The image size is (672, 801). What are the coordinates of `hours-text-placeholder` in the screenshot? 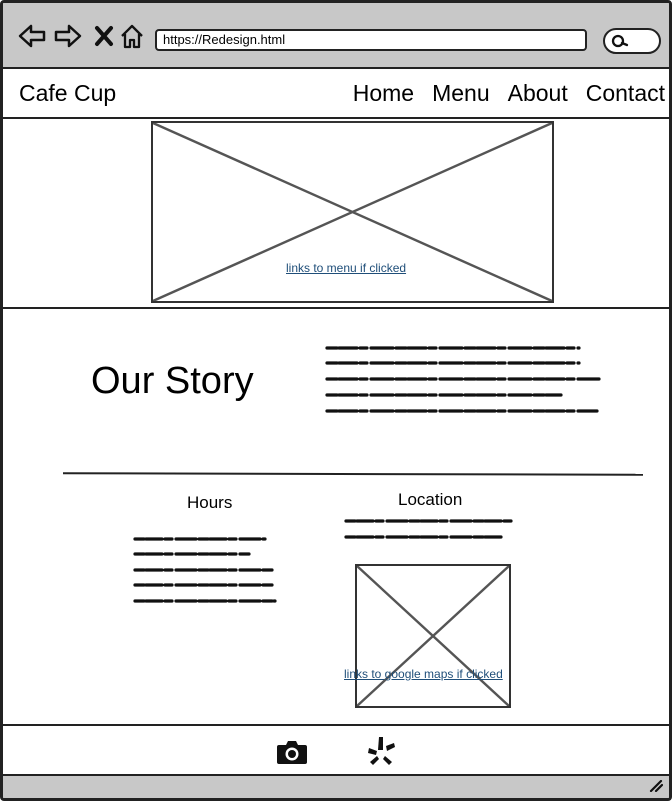 It's located at (205, 570).